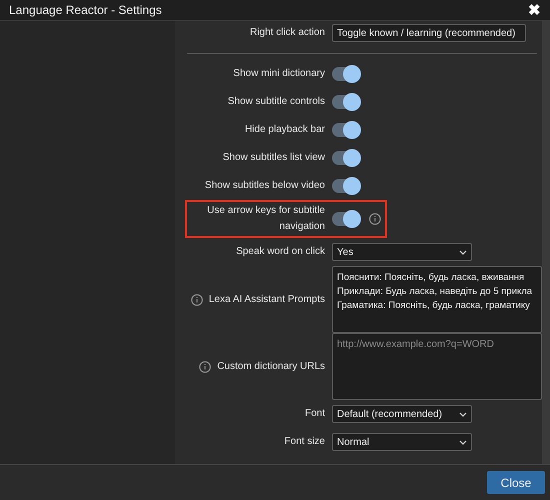 The width and height of the screenshot is (550, 500). Describe the element at coordinates (314, 414) in the screenshot. I see `setting-label: Font` at that location.